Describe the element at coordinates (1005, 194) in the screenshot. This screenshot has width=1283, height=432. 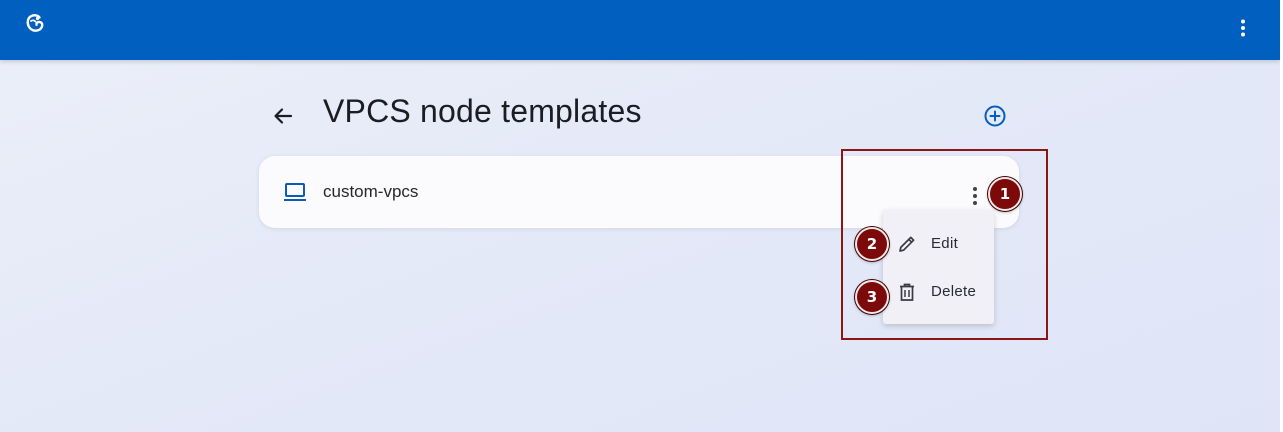
I see `step-marker-1: 1` at that location.